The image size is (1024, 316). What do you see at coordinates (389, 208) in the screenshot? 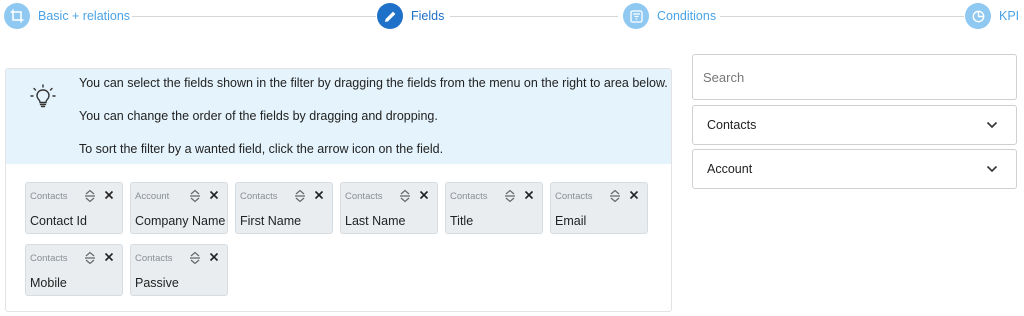
I see `field-chip: Contacts Last Name` at bounding box center [389, 208].